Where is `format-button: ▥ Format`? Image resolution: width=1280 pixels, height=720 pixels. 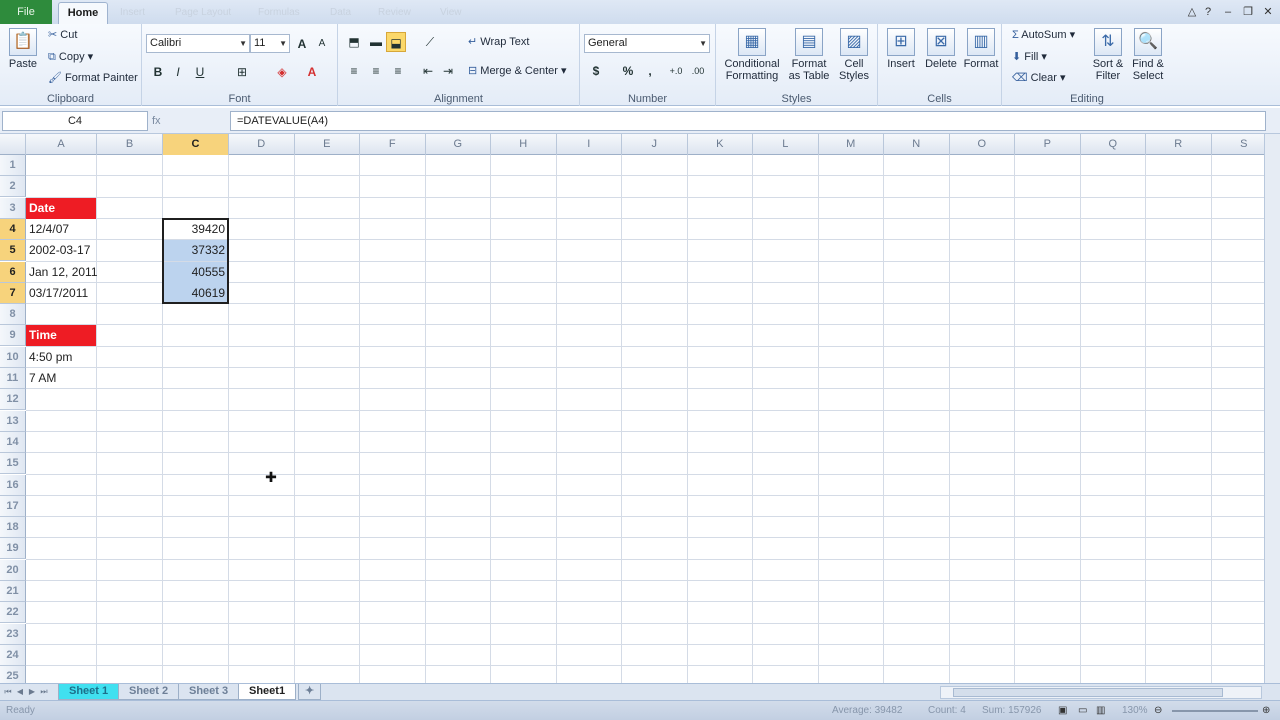 format-button: ▥ Format is located at coordinates (981, 49).